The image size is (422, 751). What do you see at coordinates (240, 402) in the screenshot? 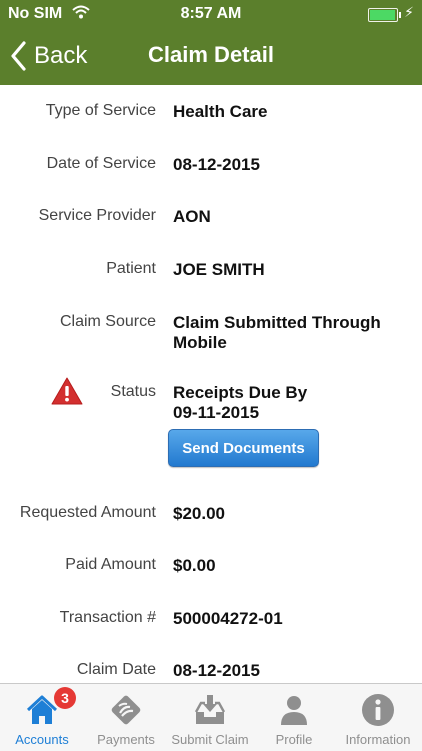
I see `status-value: Receipts Due By 09-11-2015` at bounding box center [240, 402].